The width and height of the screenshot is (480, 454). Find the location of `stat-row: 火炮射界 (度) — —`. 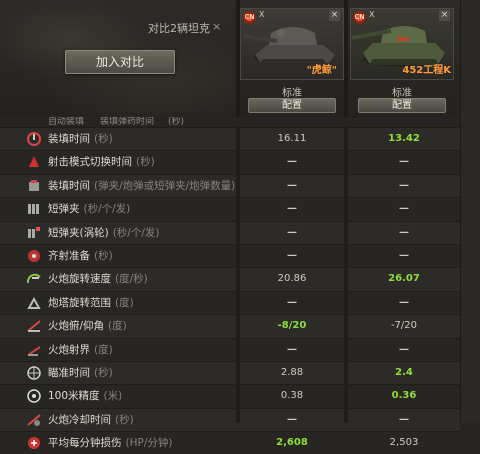

stat-row: 火炮射界 (度) — — is located at coordinates (230, 349).